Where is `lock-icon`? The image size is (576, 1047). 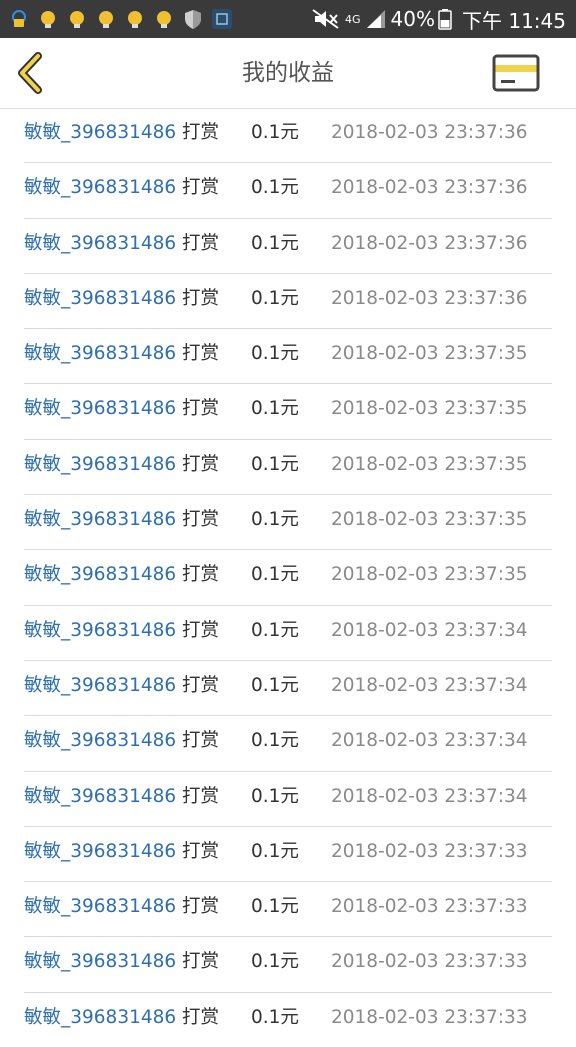 lock-icon is located at coordinates (19, 19).